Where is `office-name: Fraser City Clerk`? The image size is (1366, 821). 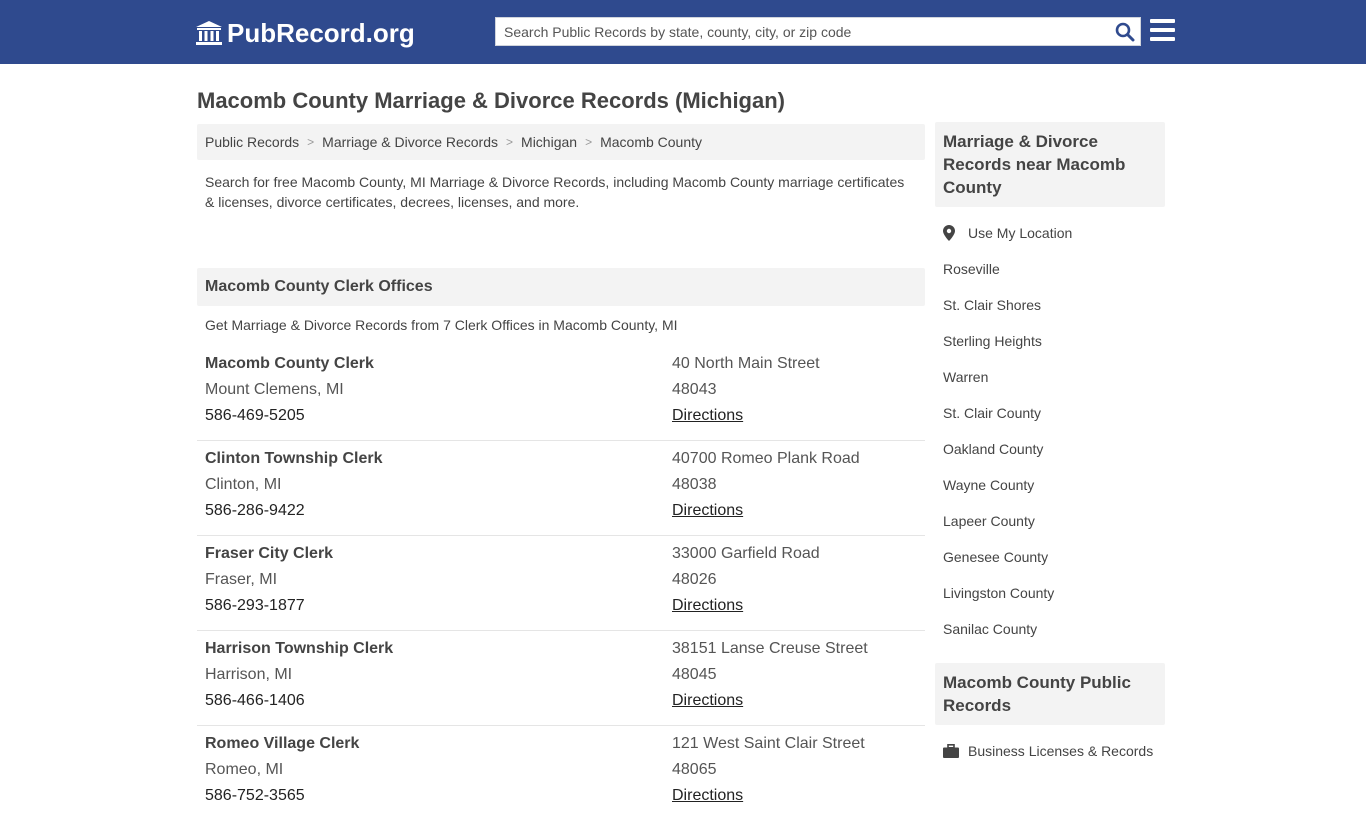
office-name: Fraser City Clerk is located at coordinates (438, 554).